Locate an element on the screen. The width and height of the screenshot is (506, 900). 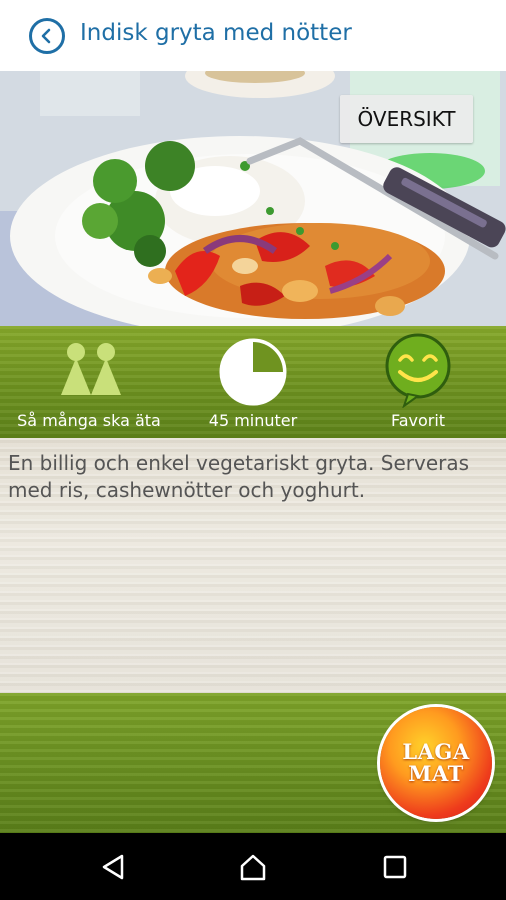
page-title: Indisk gryta med nötter is located at coordinates (216, 33).